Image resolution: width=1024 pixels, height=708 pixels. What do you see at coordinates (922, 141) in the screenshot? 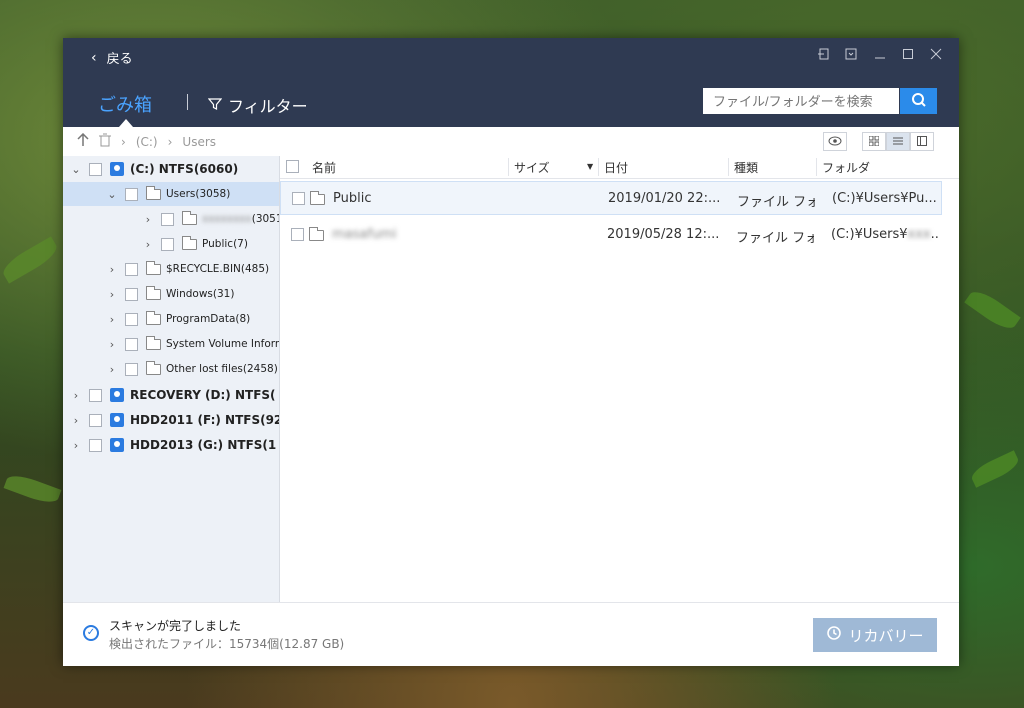
I see `detail-view-button` at bounding box center [922, 141].